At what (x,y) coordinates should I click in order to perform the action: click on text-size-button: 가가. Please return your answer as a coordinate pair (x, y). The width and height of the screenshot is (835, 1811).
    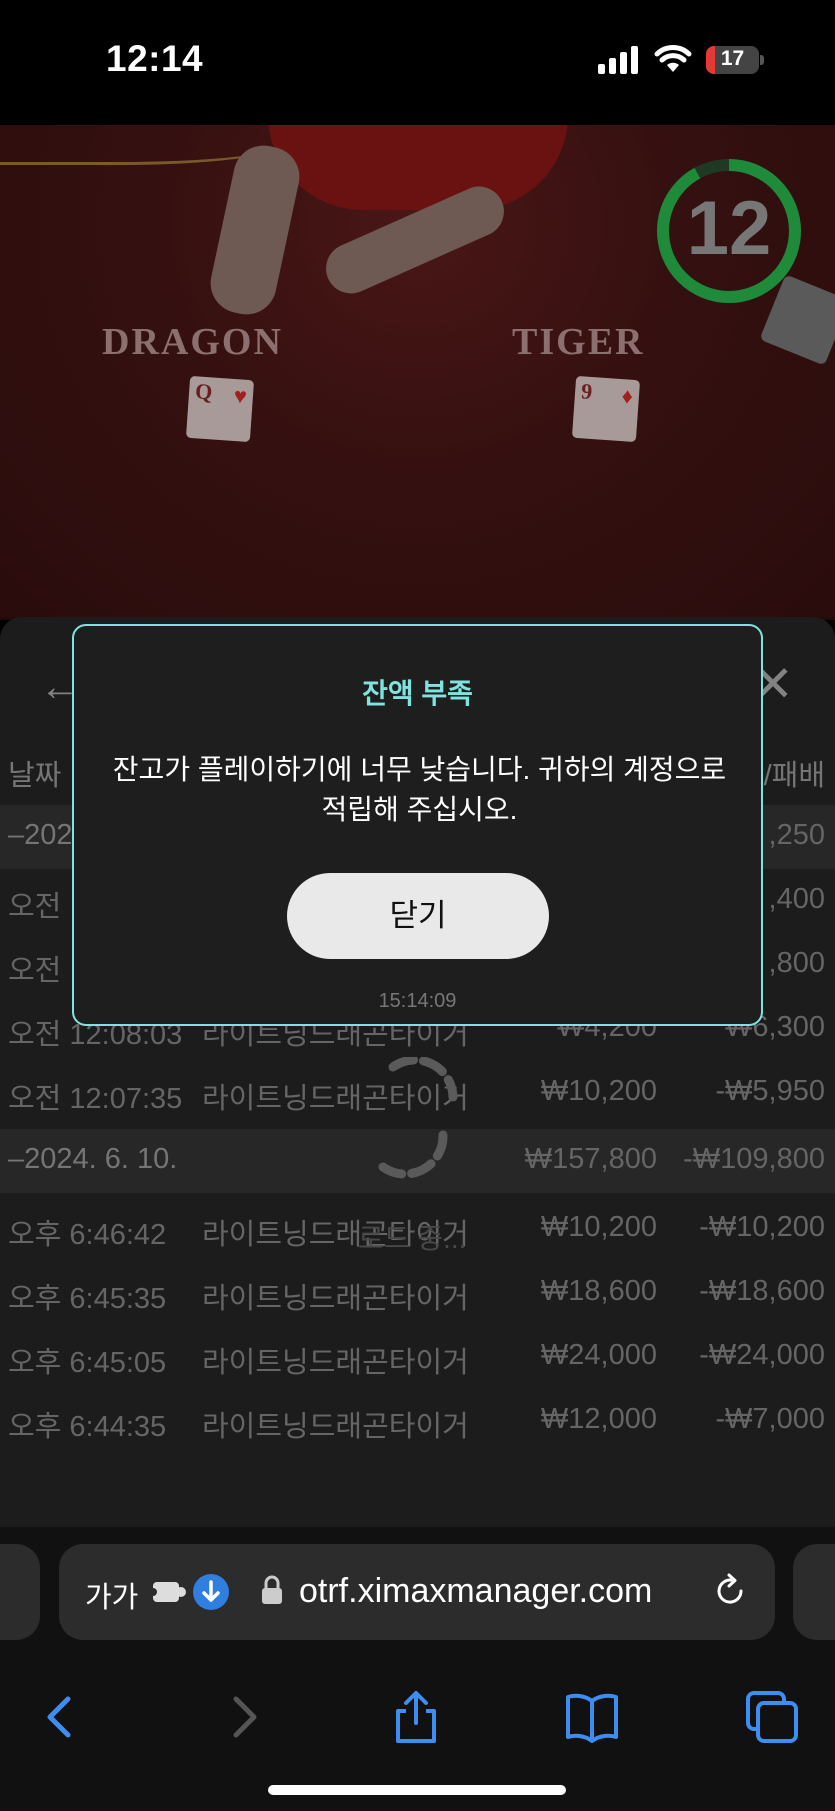
    Looking at the image, I should click on (111, 1595).